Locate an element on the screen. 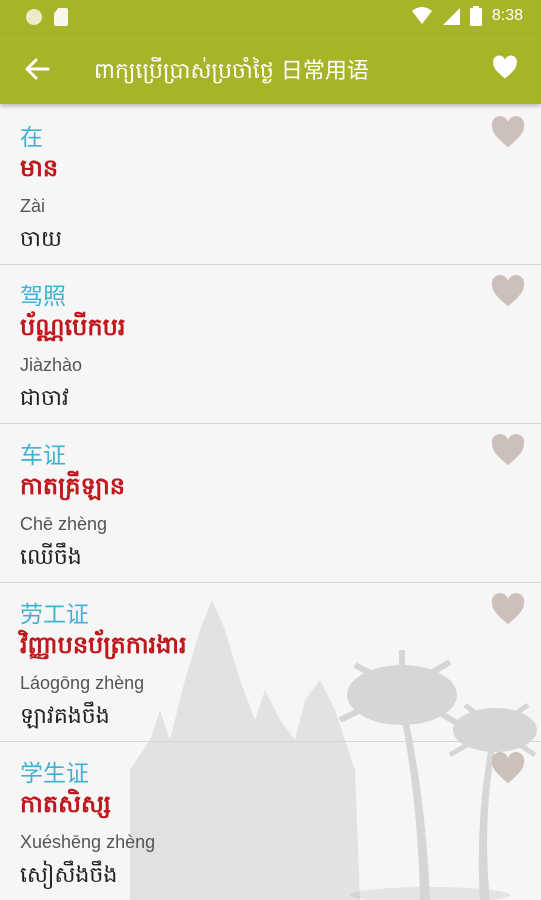 Image resolution: width=541 pixels, height=900 pixels. chinese-text: 学生证 is located at coordinates (54, 774).